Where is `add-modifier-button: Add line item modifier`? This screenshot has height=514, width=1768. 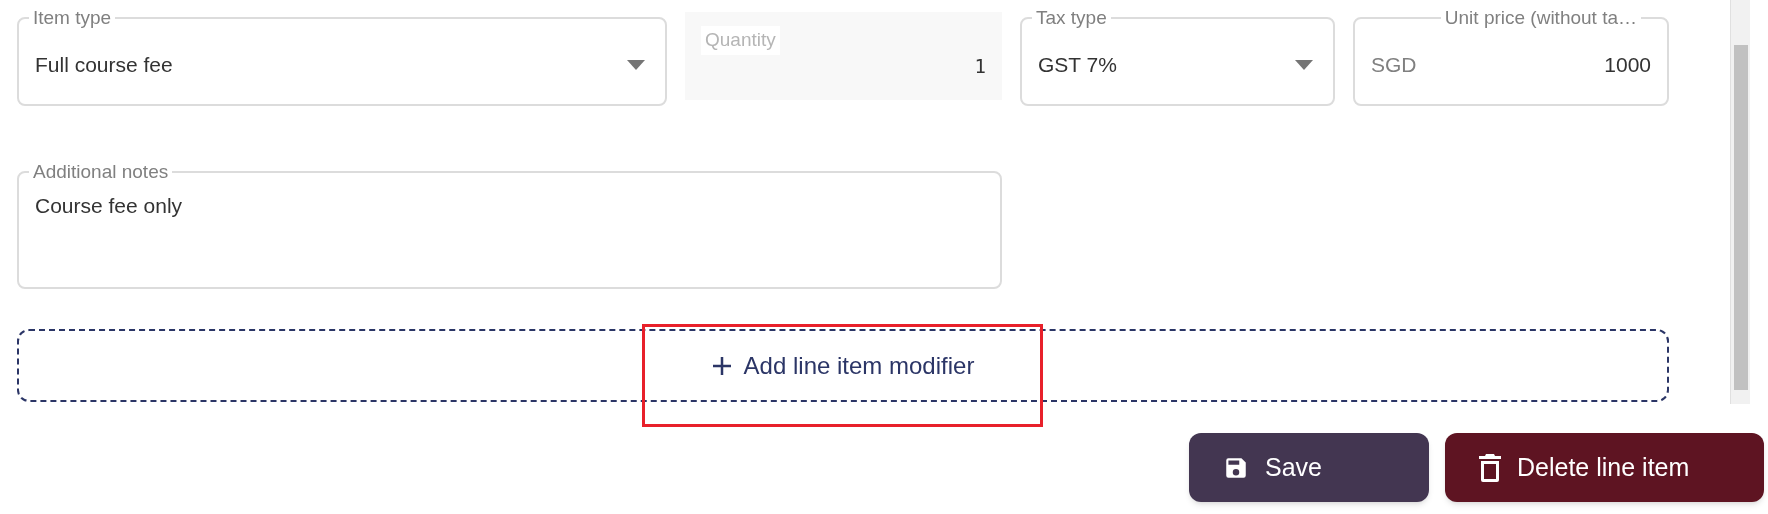
add-modifier-button: Add line item modifier is located at coordinates (843, 365).